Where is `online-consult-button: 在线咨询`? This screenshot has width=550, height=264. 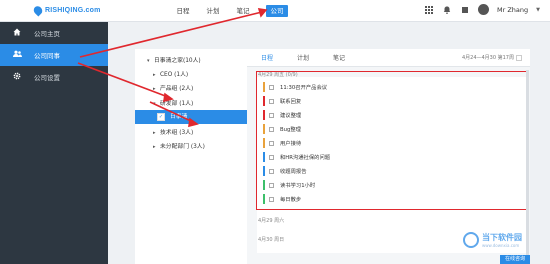 online-consult-button: 在线咨询 is located at coordinates (515, 259).